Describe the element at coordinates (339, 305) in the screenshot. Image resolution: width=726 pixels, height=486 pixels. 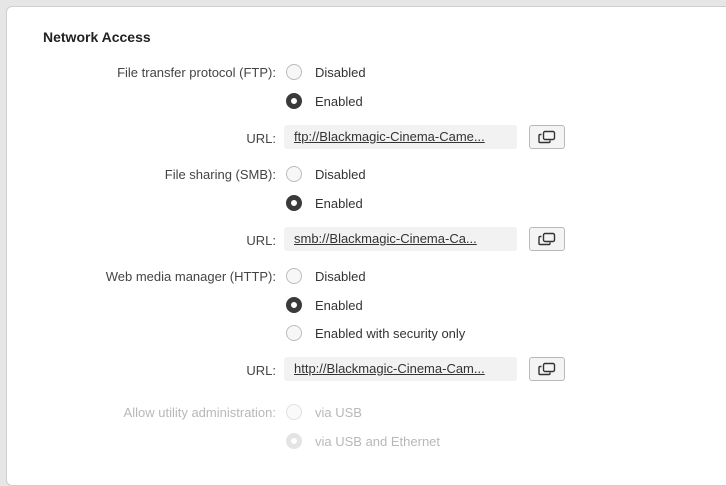
I see `http-enabled-label: Enabled` at that location.